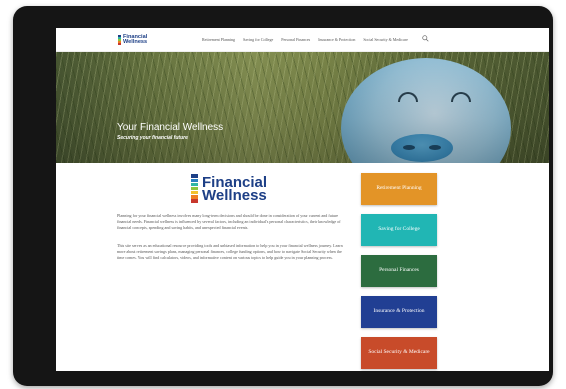 This screenshot has width=566, height=389. I want to click on tile-saving-for-college: Saving for College, so click(399, 230).